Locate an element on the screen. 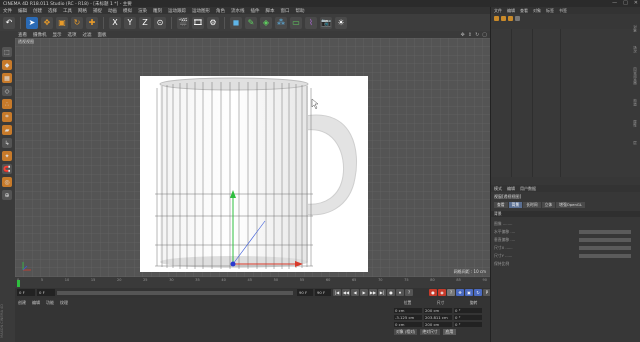 This screenshot has width=640, height=342. menu-item: 捕捉 is located at coordinates (97, 11).